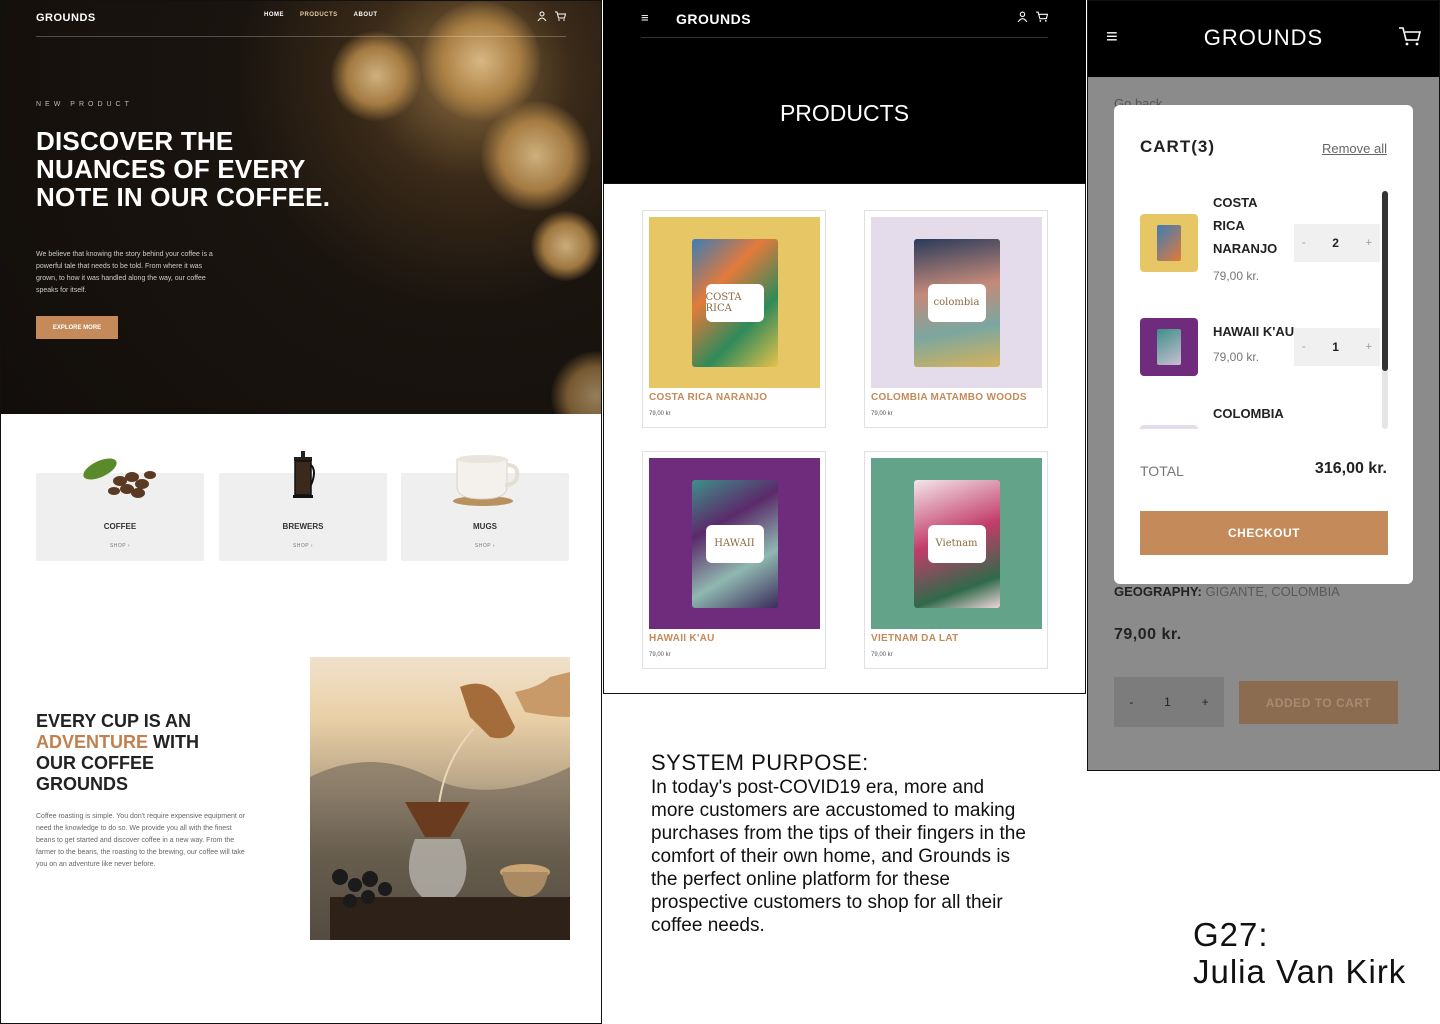 The image size is (1440, 1024). I want to click on explore-more-button: EXPLORE MORE, so click(77, 327).